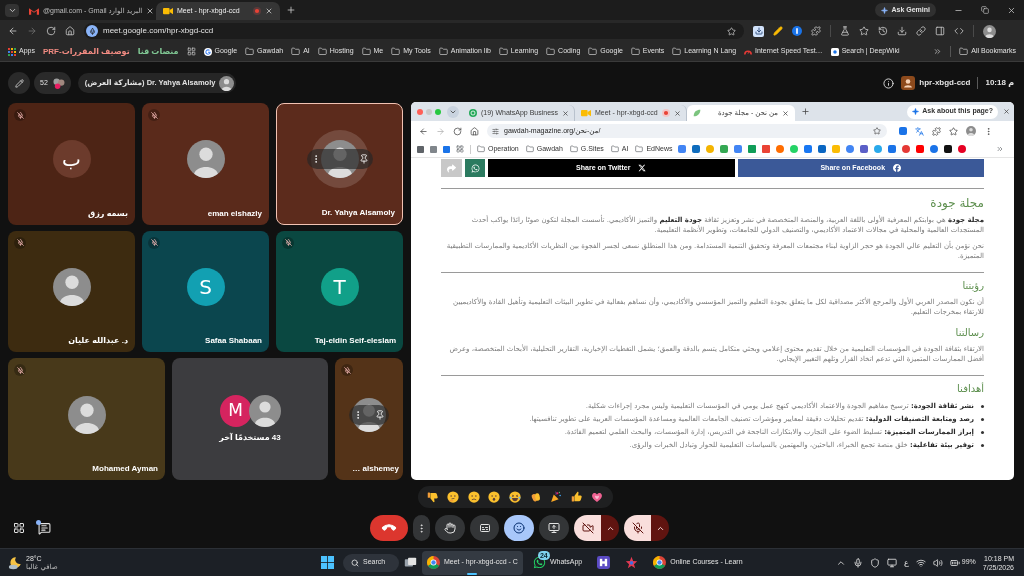  I want to click on moon-cloud-icon, so click(15, 562).